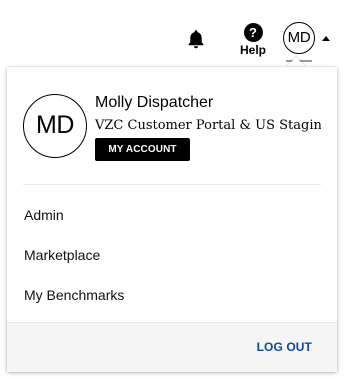  What do you see at coordinates (196, 39) in the screenshot?
I see `bell-icon` at bounding box center [196, 39].